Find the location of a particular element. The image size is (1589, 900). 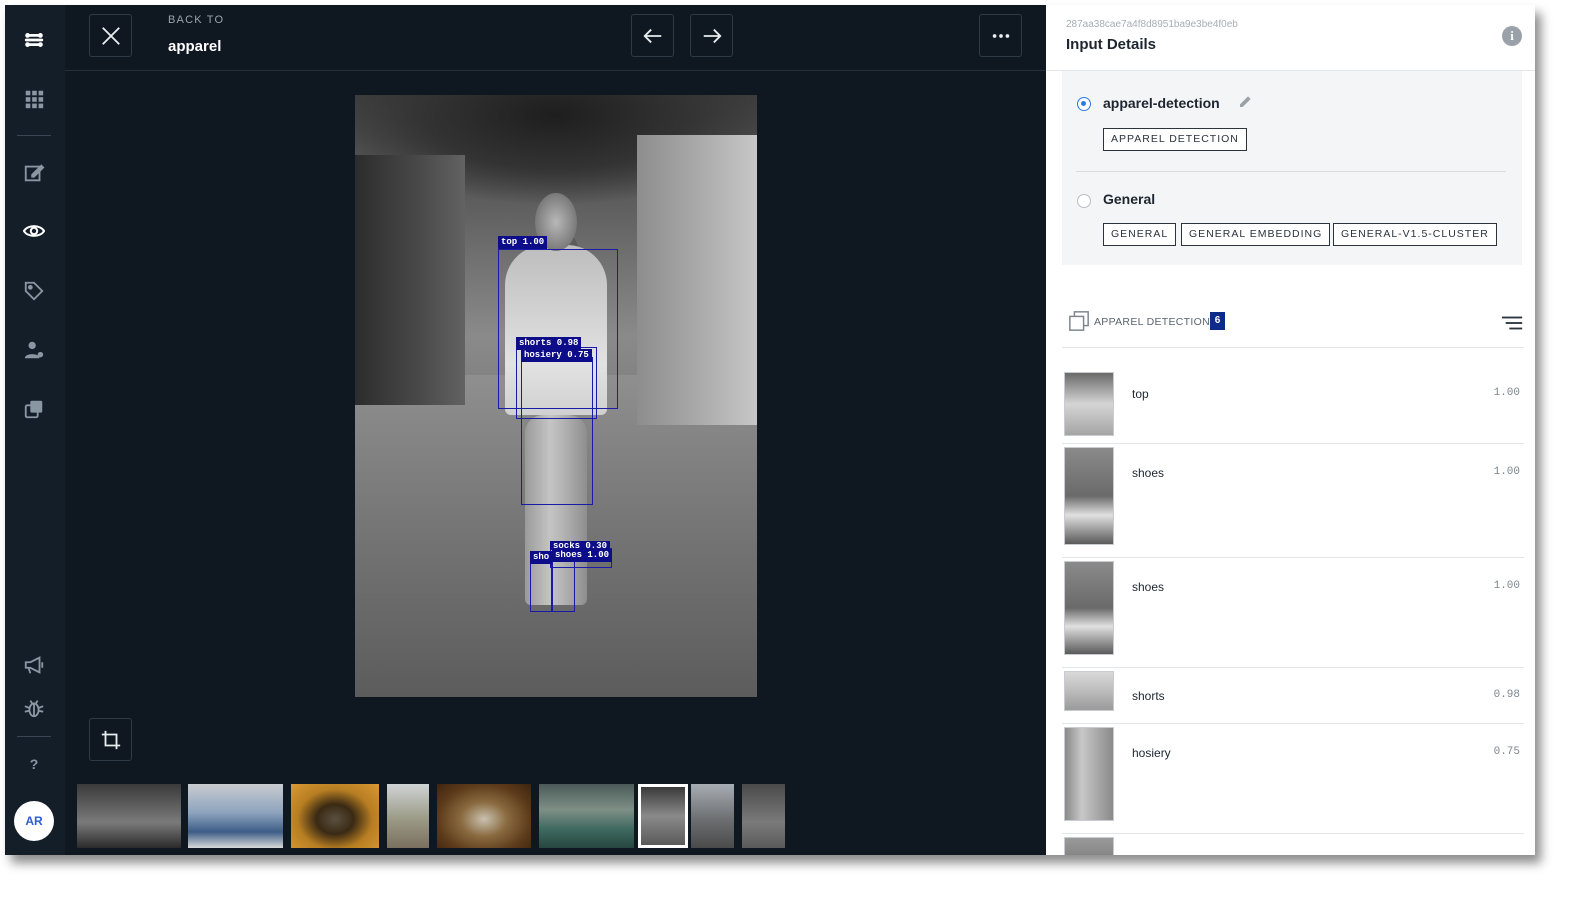

model-name: General is located at coordinates (1129, 199).